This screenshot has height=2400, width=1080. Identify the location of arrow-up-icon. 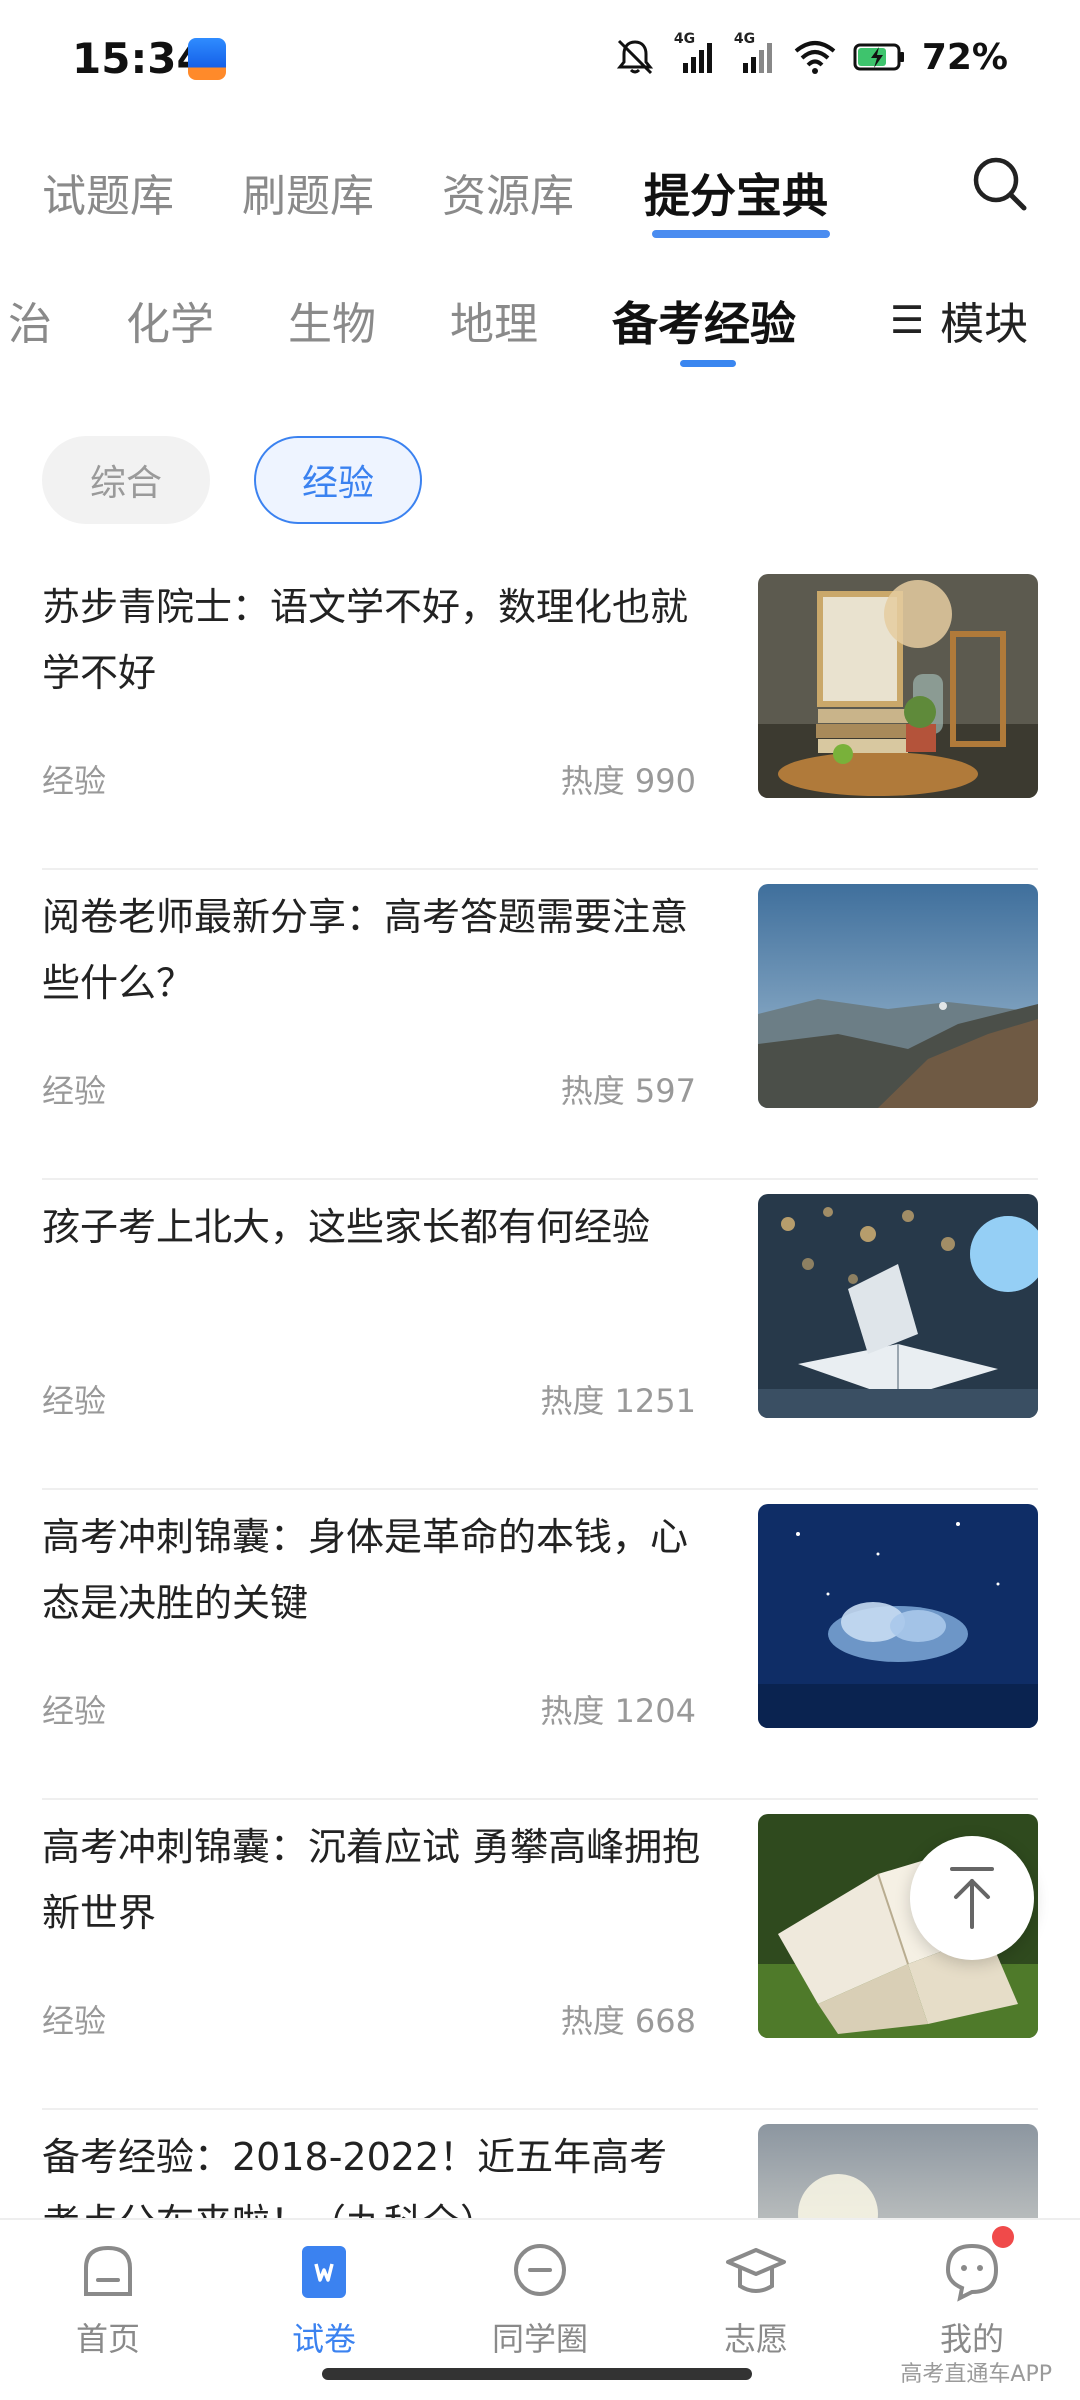
(972, 1898).